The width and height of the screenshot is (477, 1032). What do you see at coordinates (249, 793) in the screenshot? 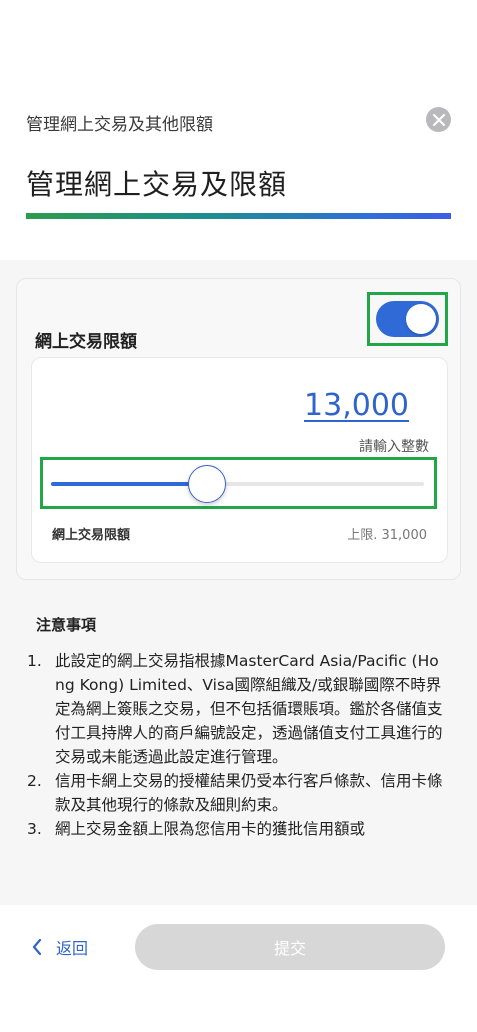
I see `note-text: 信用卡網上交易的授權結果仍受本行客戶條款、信用卡條款及其他現行的條款及細則約束。` at bounding box center [249, 793].